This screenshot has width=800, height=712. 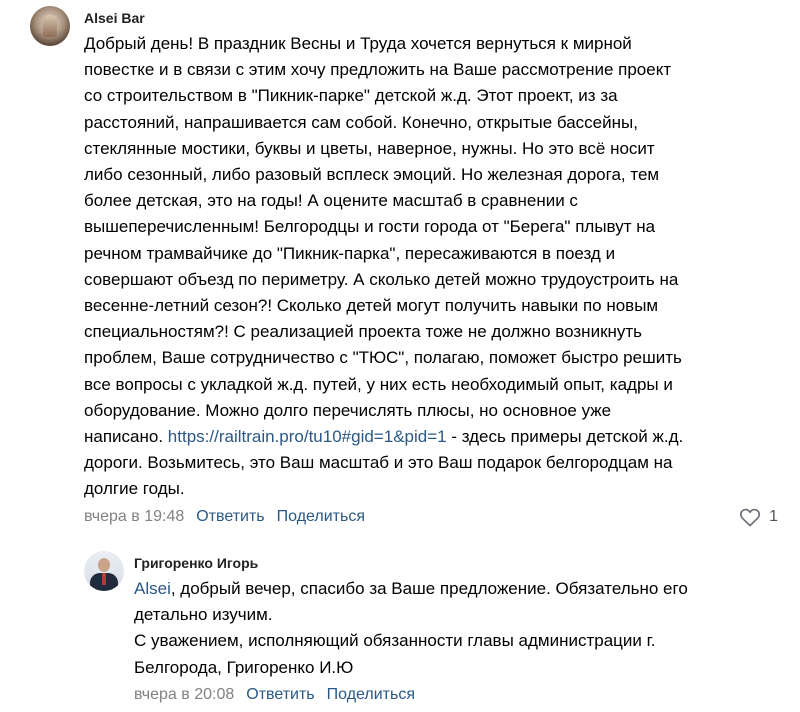 I want to click on reply-share-button: Поделиться, so click(x=371, y=695).